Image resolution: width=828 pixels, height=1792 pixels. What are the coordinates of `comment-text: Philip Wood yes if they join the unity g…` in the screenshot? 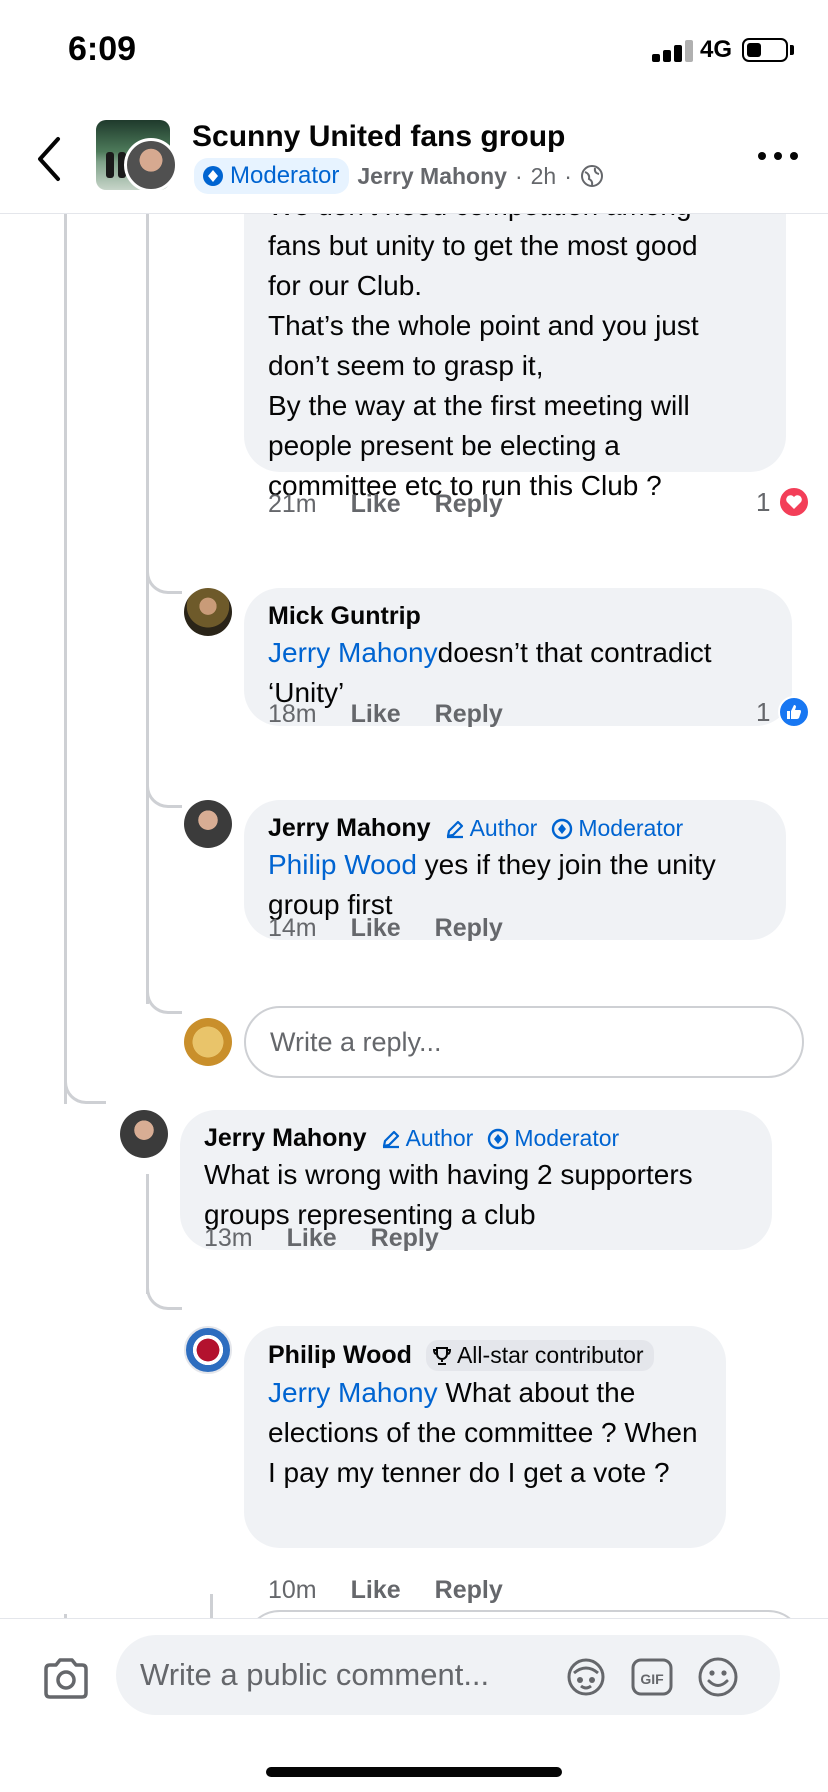 It's located at (515, 885).